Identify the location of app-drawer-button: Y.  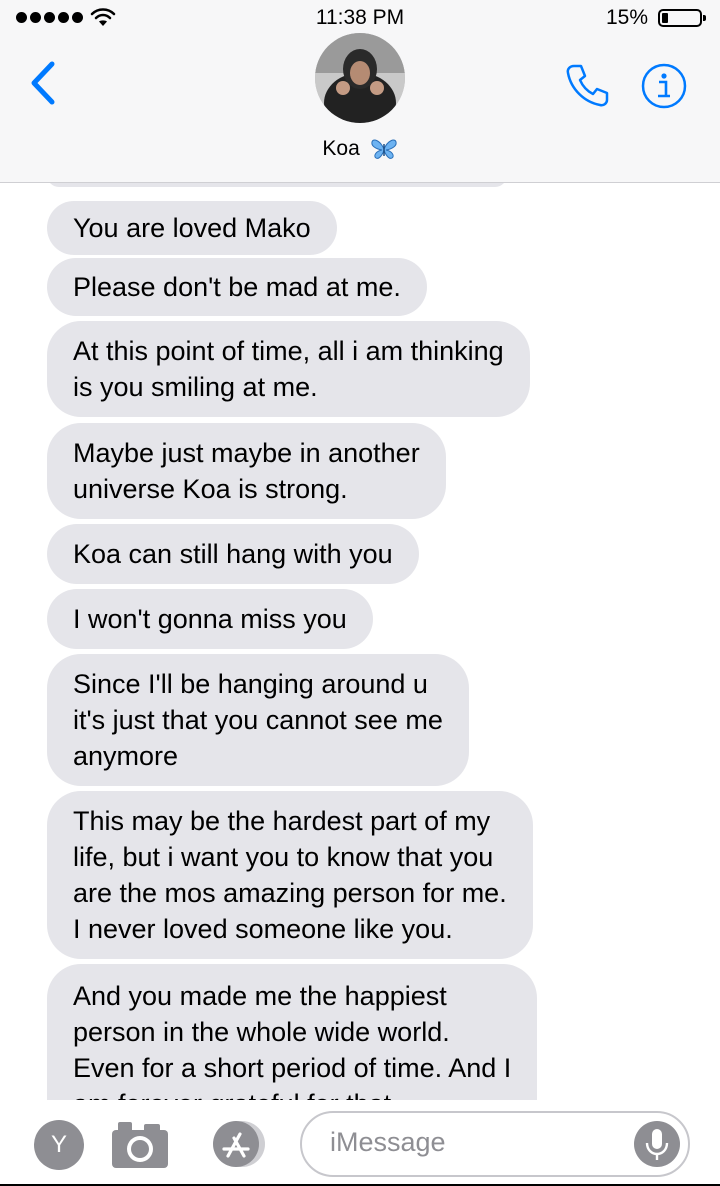
(59, 1145).